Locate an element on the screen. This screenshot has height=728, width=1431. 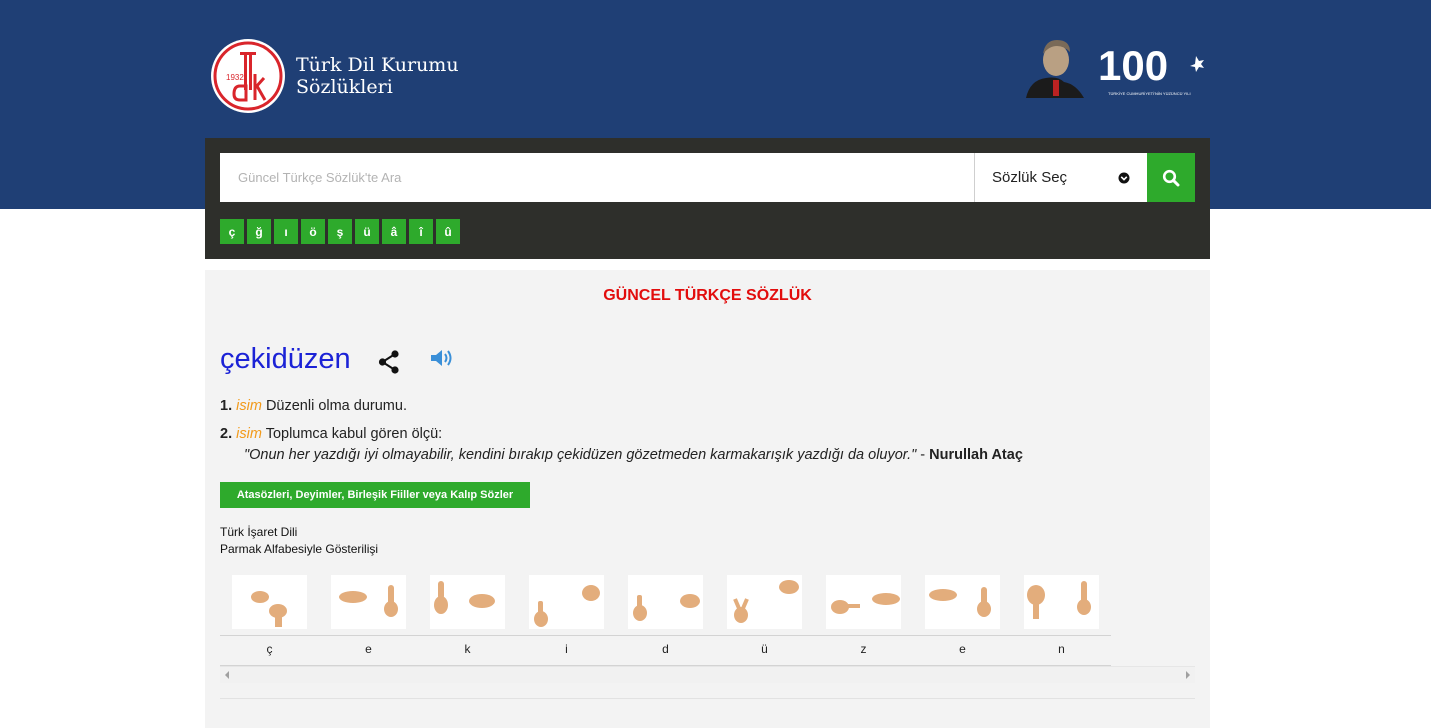
search-button is located at coordinates (1171, 177).